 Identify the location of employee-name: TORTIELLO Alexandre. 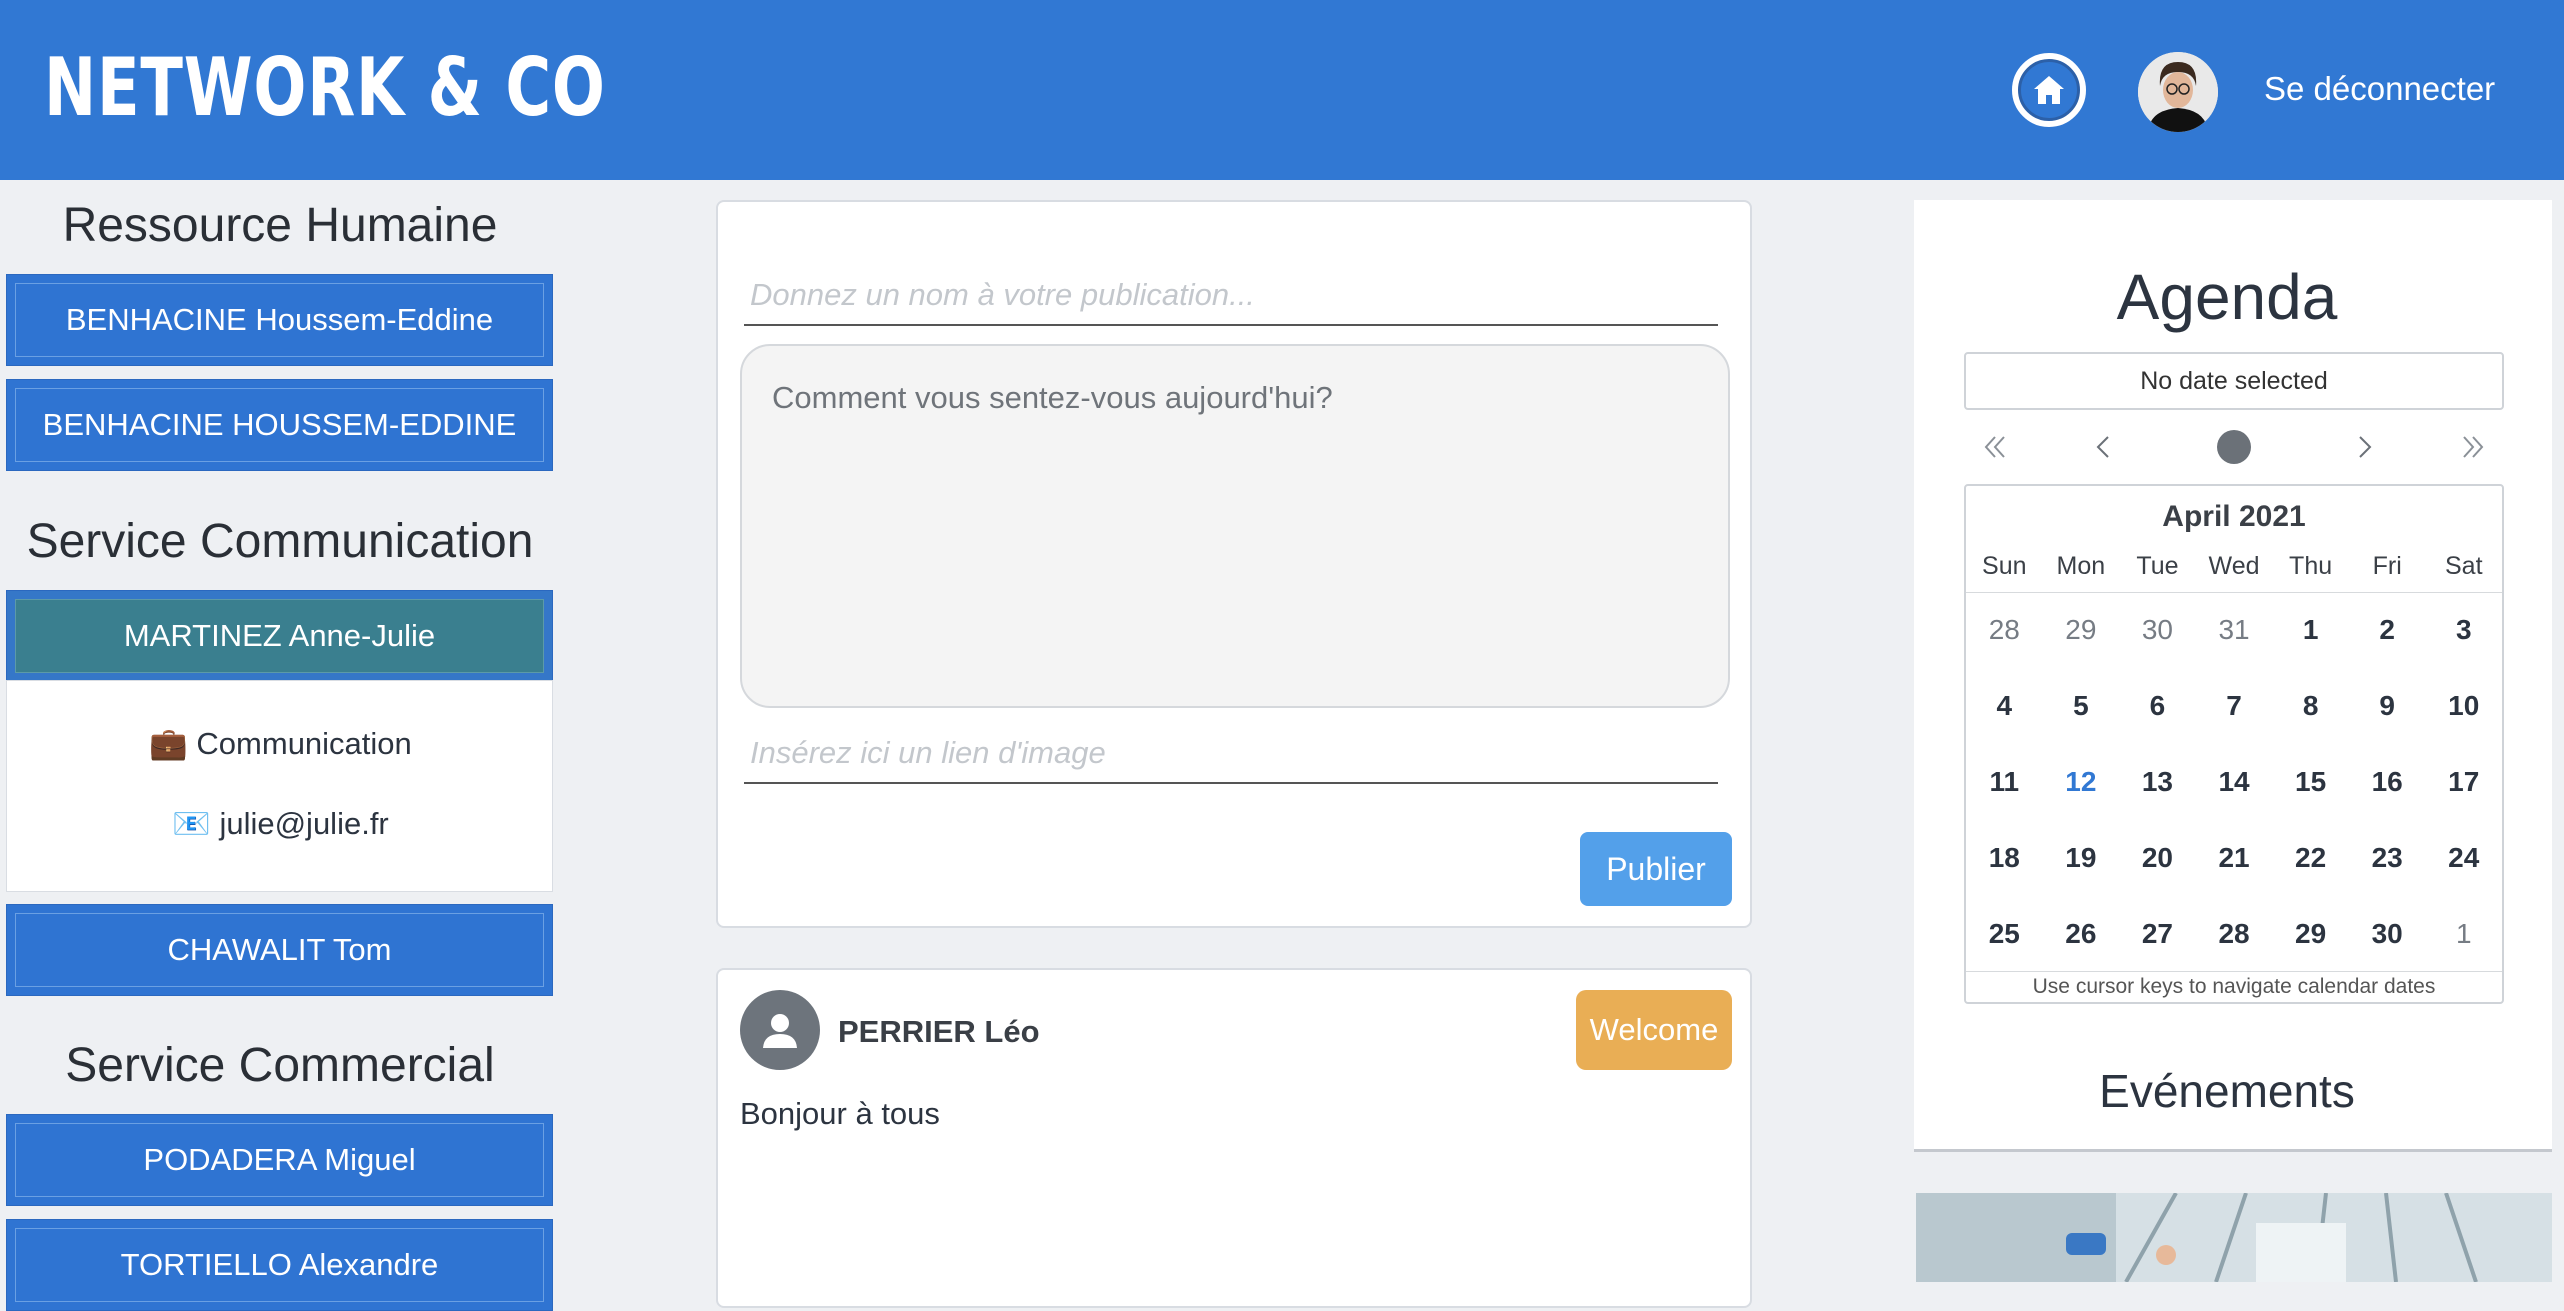
(279, 1265).